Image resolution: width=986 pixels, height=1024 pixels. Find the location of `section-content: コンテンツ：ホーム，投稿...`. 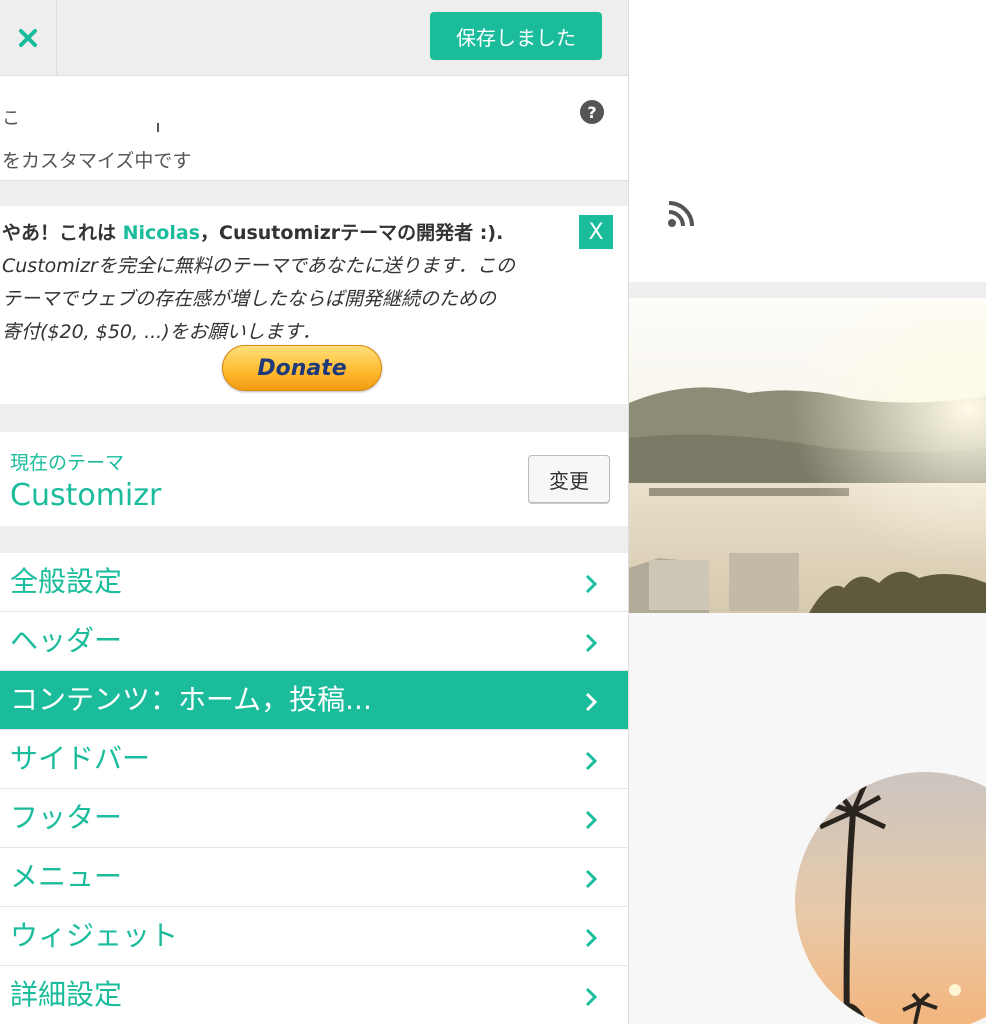

section-content: コンテンツ：ホーム，投稿... is located at coordinates (314, 700).